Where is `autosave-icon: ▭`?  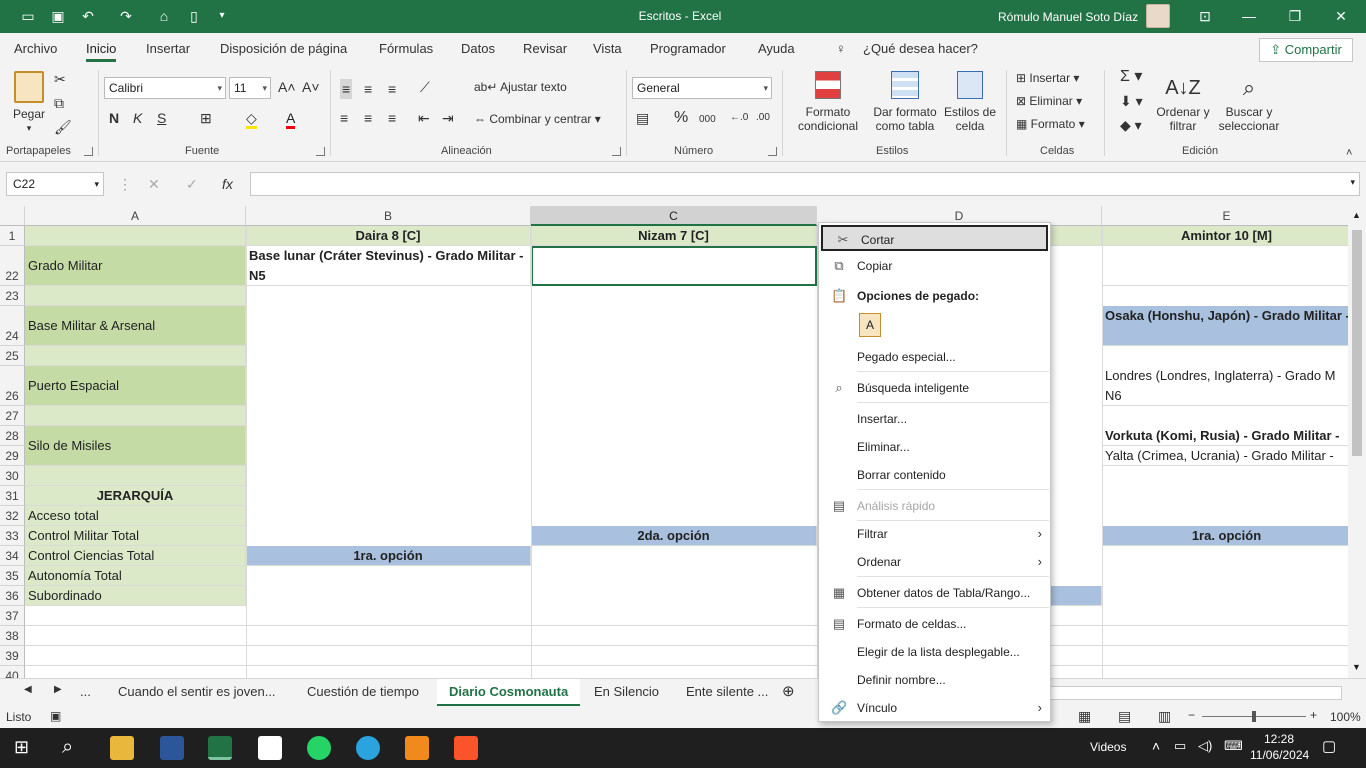 autosave-icon: ▭ is located at coordinates (28, 16).